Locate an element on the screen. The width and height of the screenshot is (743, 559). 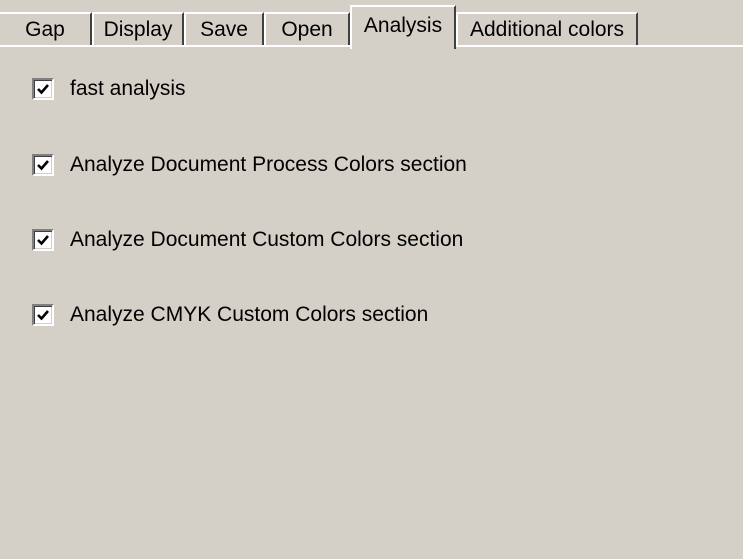
tab-additional-colors-label: Additional colors is located at coordinates (547, 29).